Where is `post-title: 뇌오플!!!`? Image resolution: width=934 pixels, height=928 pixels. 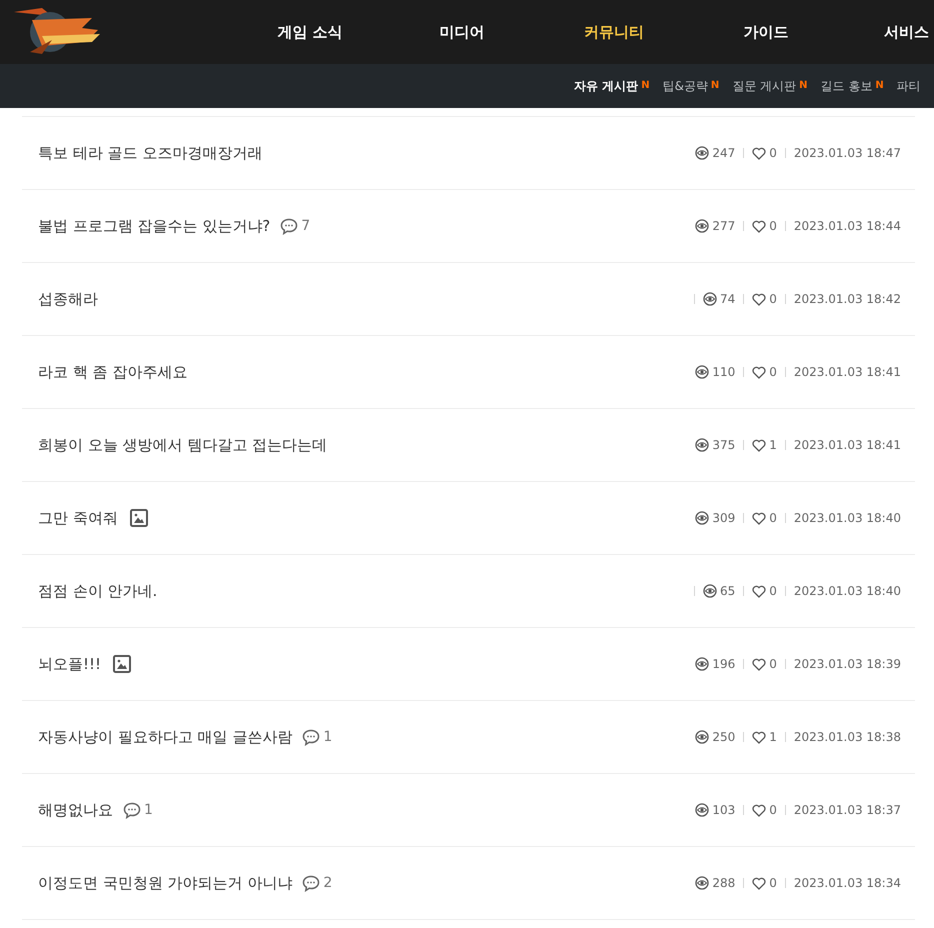
post-title: 뇌오플!!! is located at coordinates (70, 664).